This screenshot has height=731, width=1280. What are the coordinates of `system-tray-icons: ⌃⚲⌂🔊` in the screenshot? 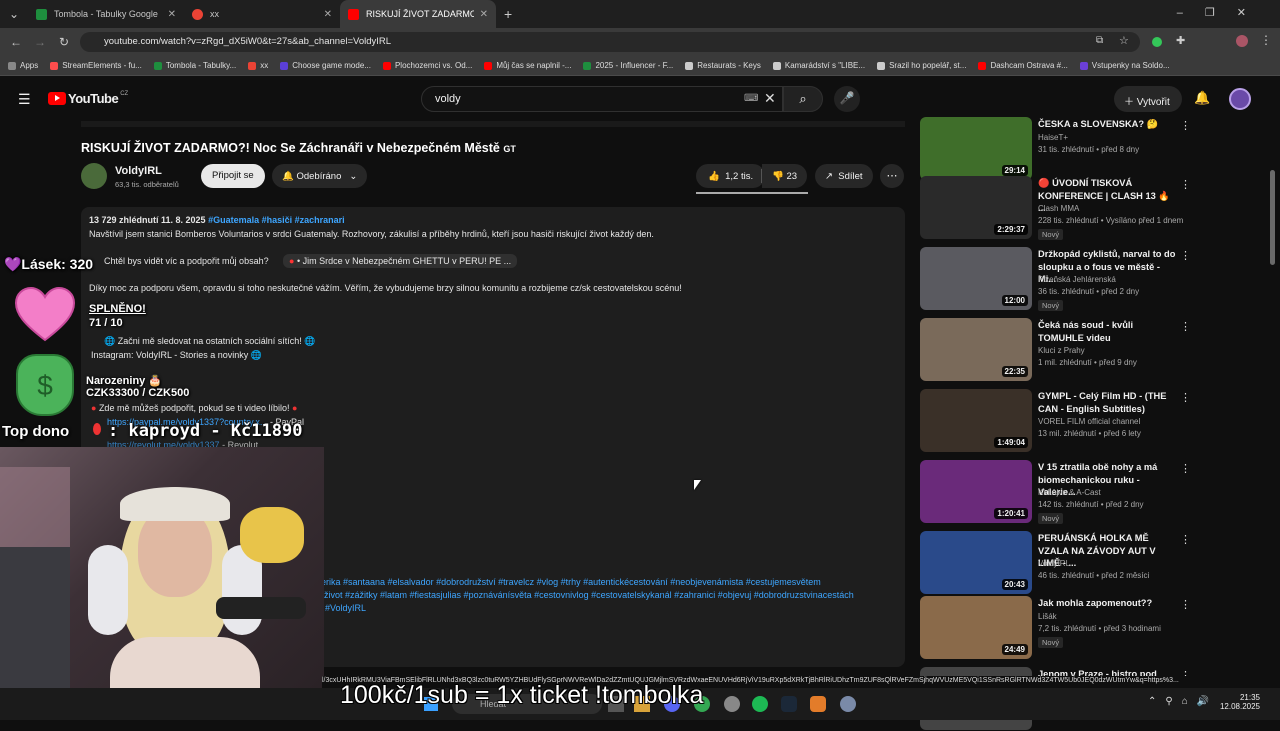 It's located at (1183, 701).